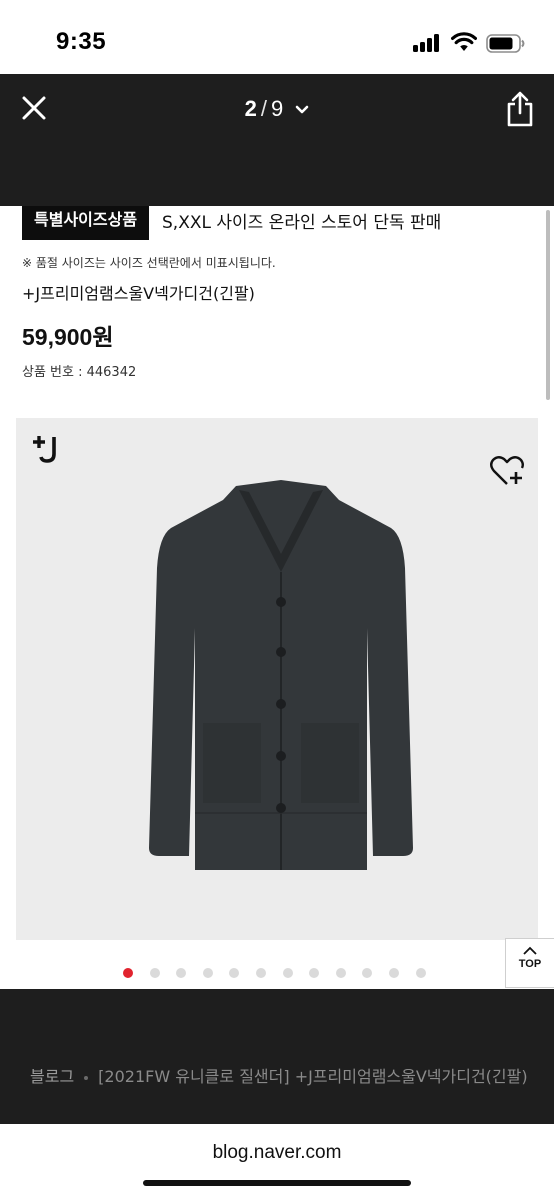 Image resolution: width=554 pixels, height=1200 pixels. Describe the element at coordinates (79, 372) in the screenshot. I see `product-number: 상품 번호 : 446342` at that location.